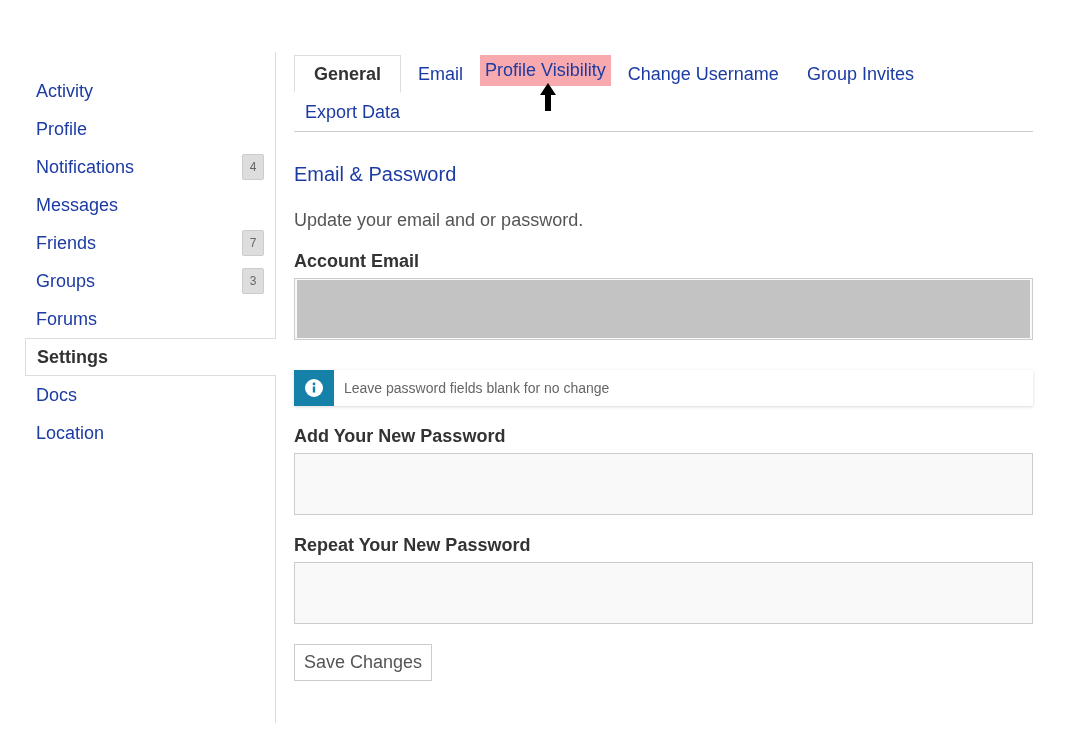 This screenshot has width=1075, height=739. Describe the element at coordinates (314, 388) in the screenshot. I see `info-icon` at that location.